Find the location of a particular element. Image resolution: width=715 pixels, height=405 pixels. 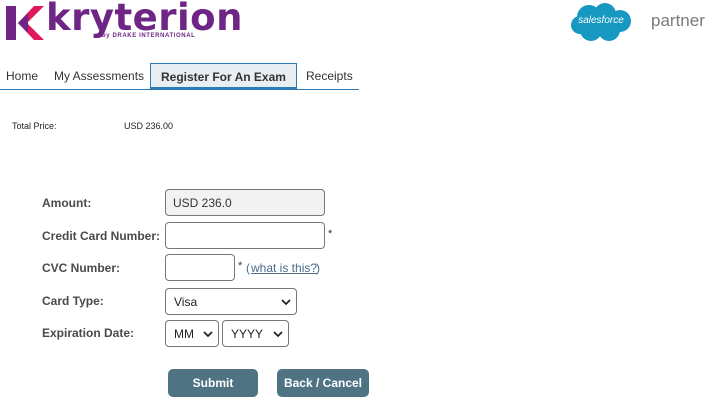

card-type-label: Card Type: is located at coordinates (73, 301).